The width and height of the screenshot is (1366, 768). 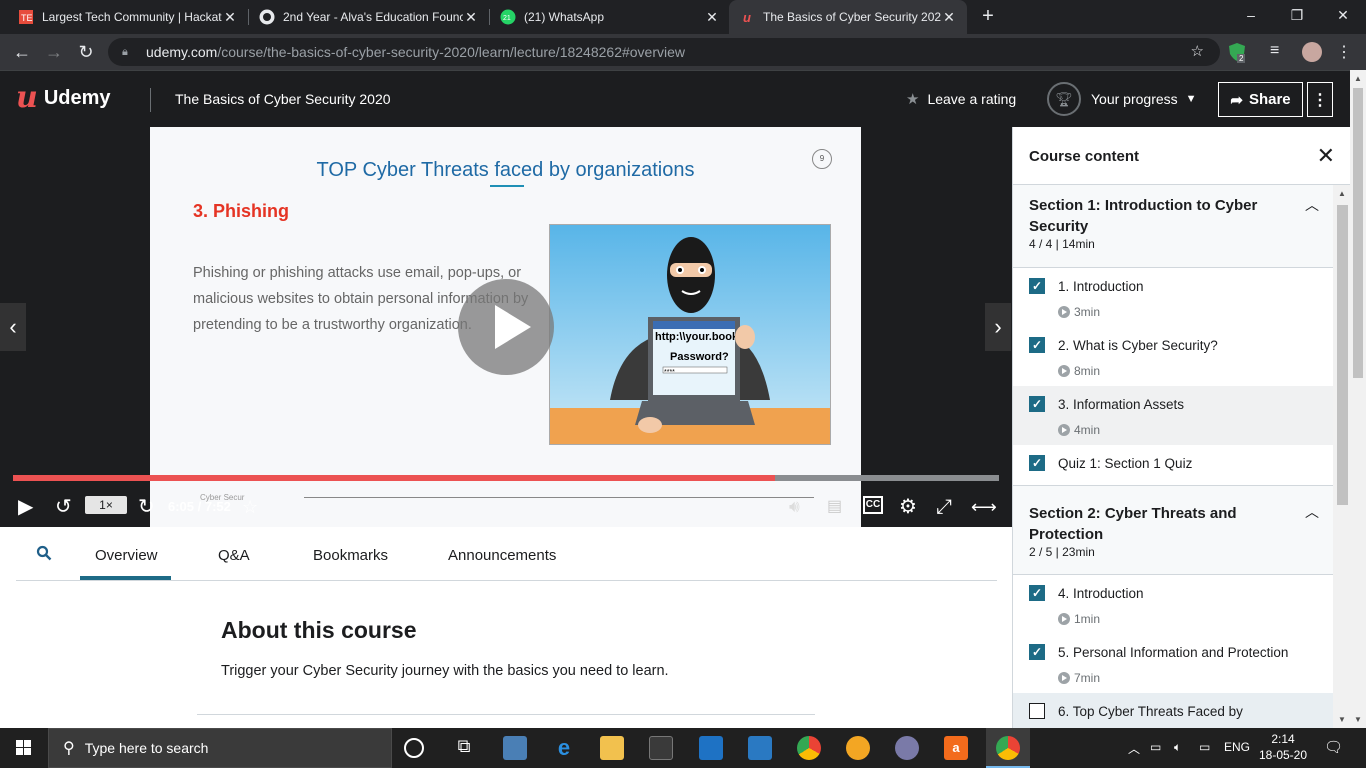 What do you see at coordinates (1320, 99) in the screenshot?
I see `more-options-button: ⋮` at bounding box center [1320, 99].